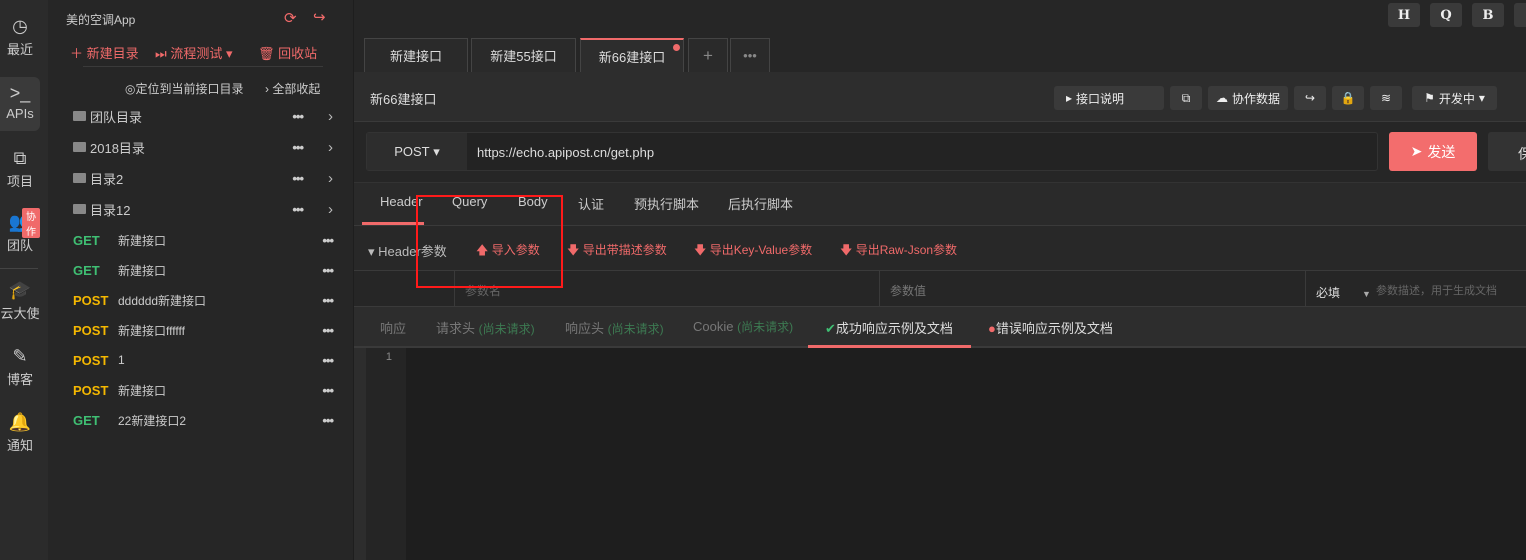 The image size is (1526, 560). What do you see at coordinates (1343, 292) in the screenshot?
I see `required-select: 必填 ▼` at bounding box center [1343, 292].